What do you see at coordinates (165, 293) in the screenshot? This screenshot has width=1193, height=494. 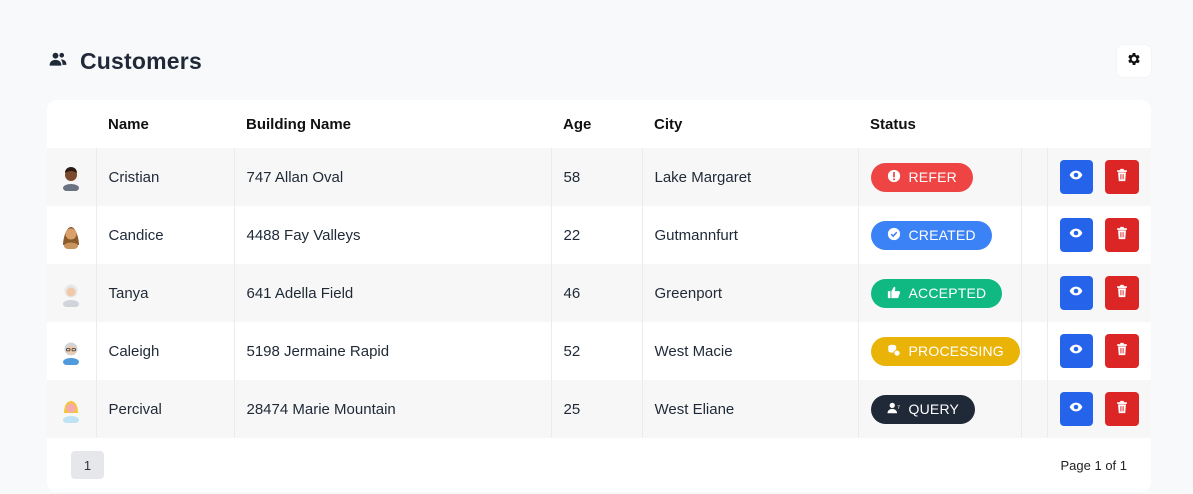 I see `cell-name: Tanya` at bounding box center [165, 293].